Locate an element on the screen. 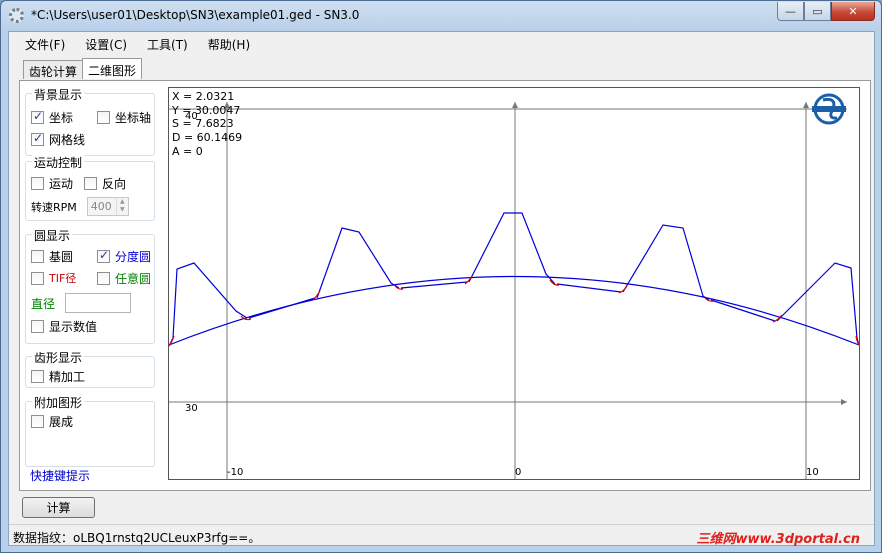  tip-circle-checkbox: TIF径 is located at coordinates (53, 278).